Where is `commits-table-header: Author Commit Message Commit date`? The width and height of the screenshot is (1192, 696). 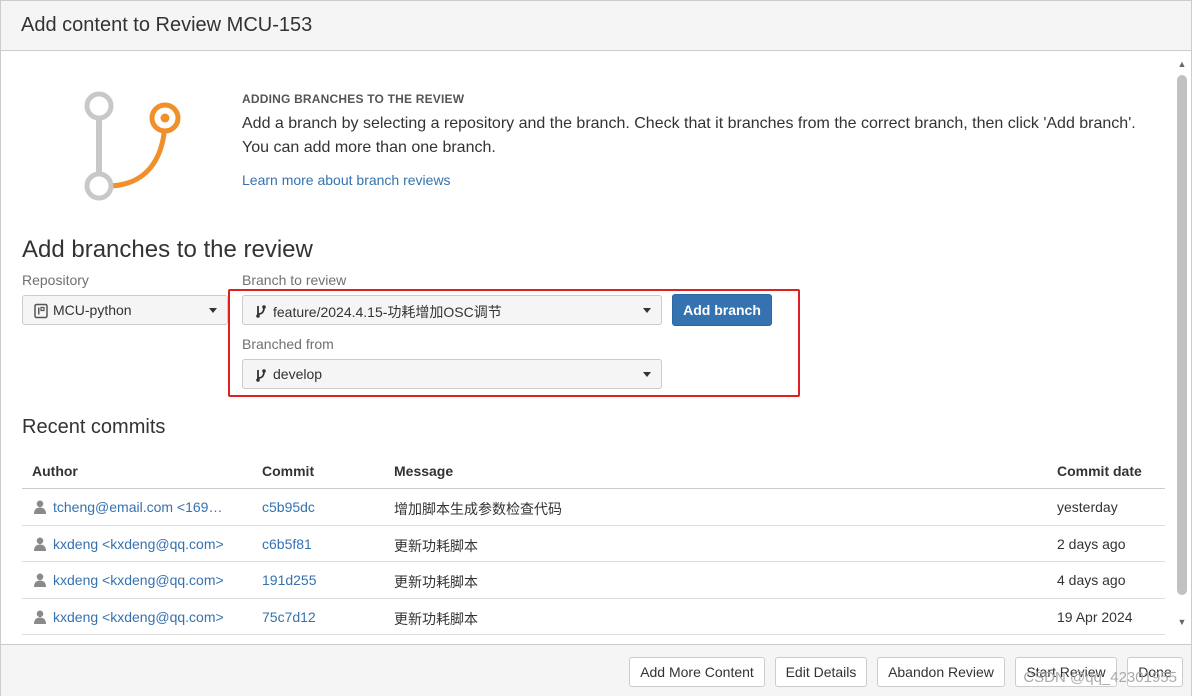
commits-table-header: Author Commit Message Commit date is located at coordinates (593, 471).